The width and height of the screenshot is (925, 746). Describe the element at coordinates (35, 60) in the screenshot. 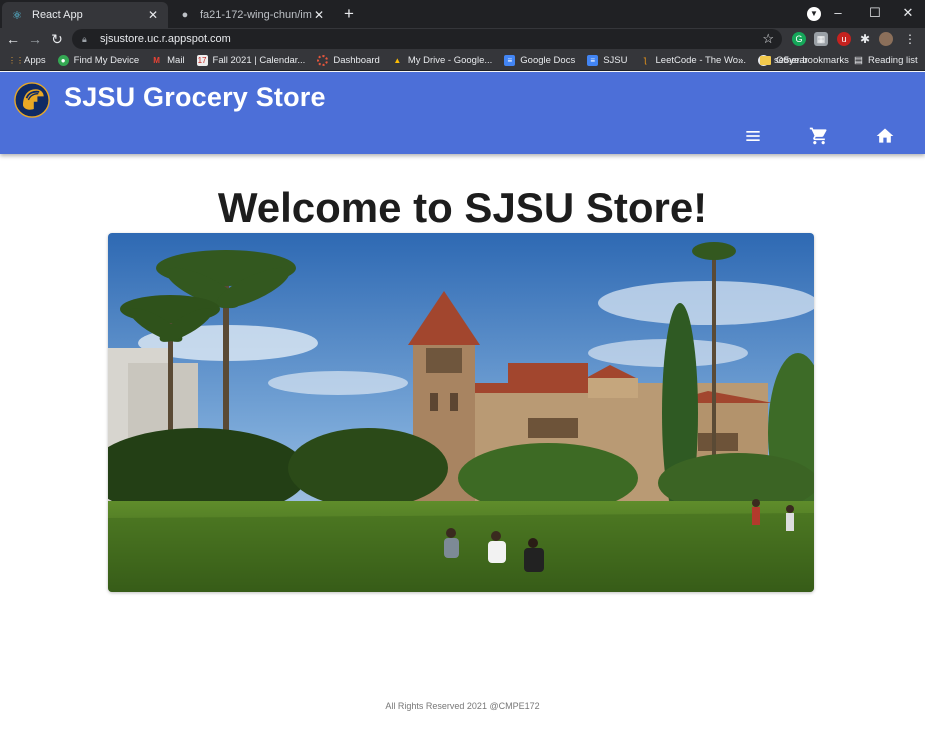

I see `bookmark-label: Apps` at that location.